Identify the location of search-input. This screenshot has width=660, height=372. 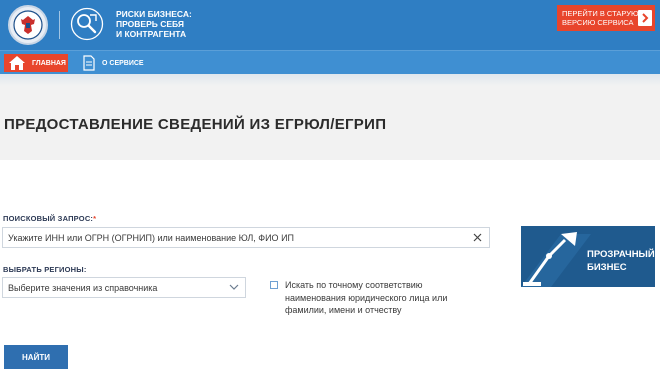
(246, 238).